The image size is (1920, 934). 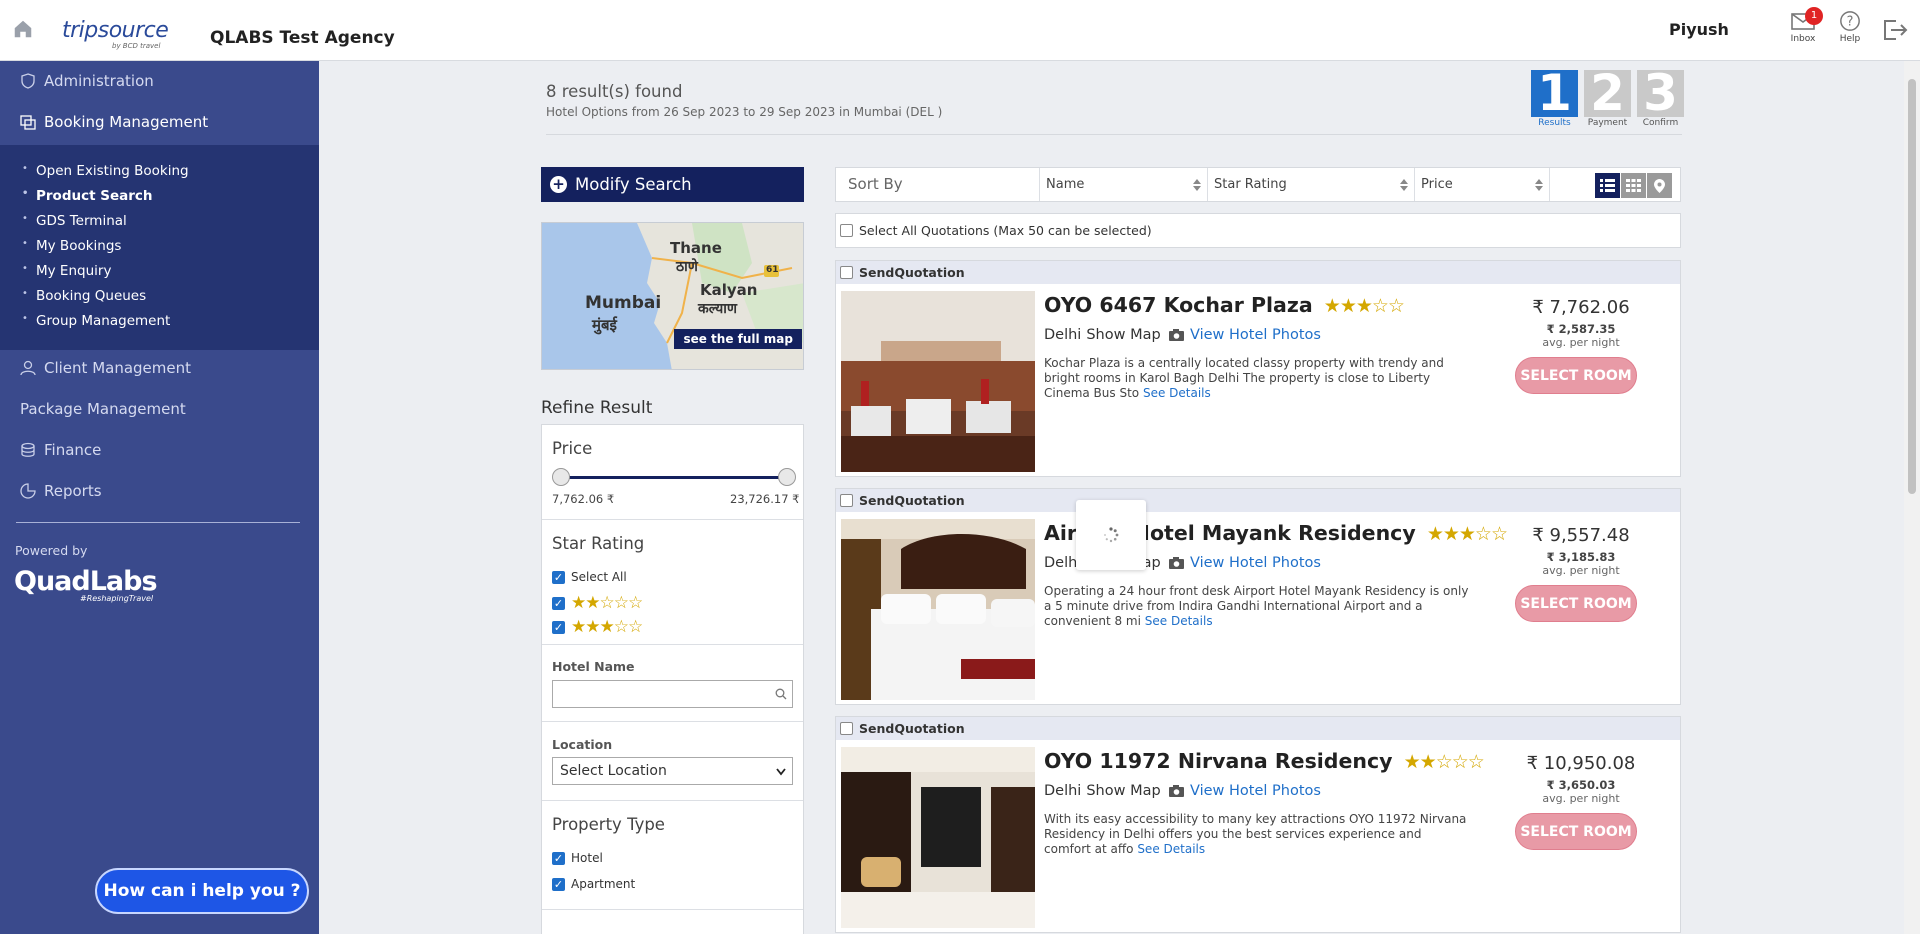 I want to click on hotel-name: OYO 6467 Kochar Plaza ★★★☆☆, so click(x=1224, y=305).